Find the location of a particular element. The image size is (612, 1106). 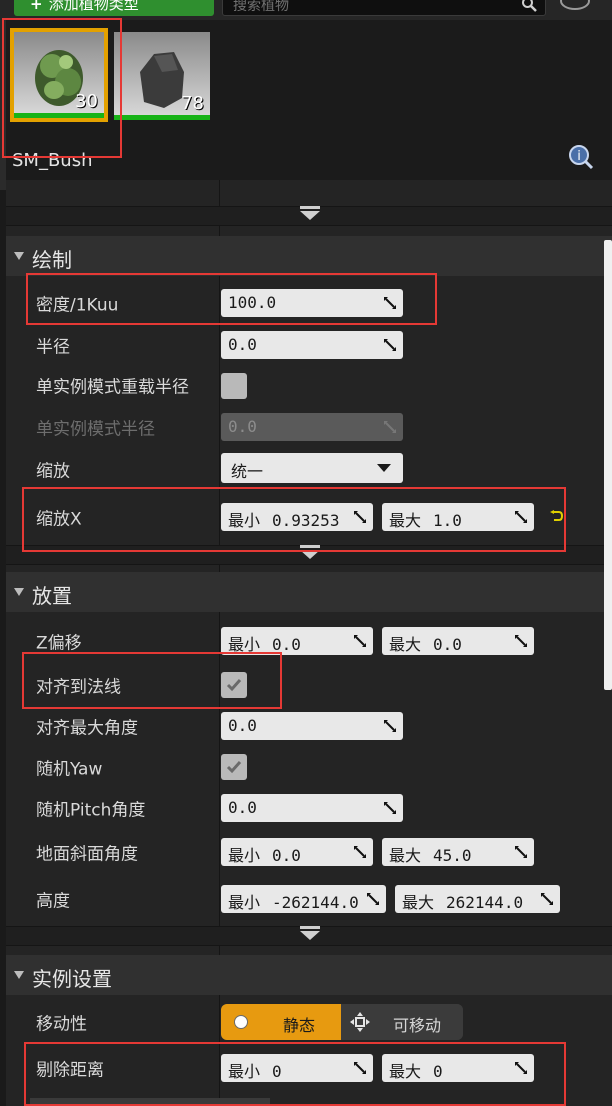

cull-min-input: 最小 0 is located at coordinates (297, 1068).